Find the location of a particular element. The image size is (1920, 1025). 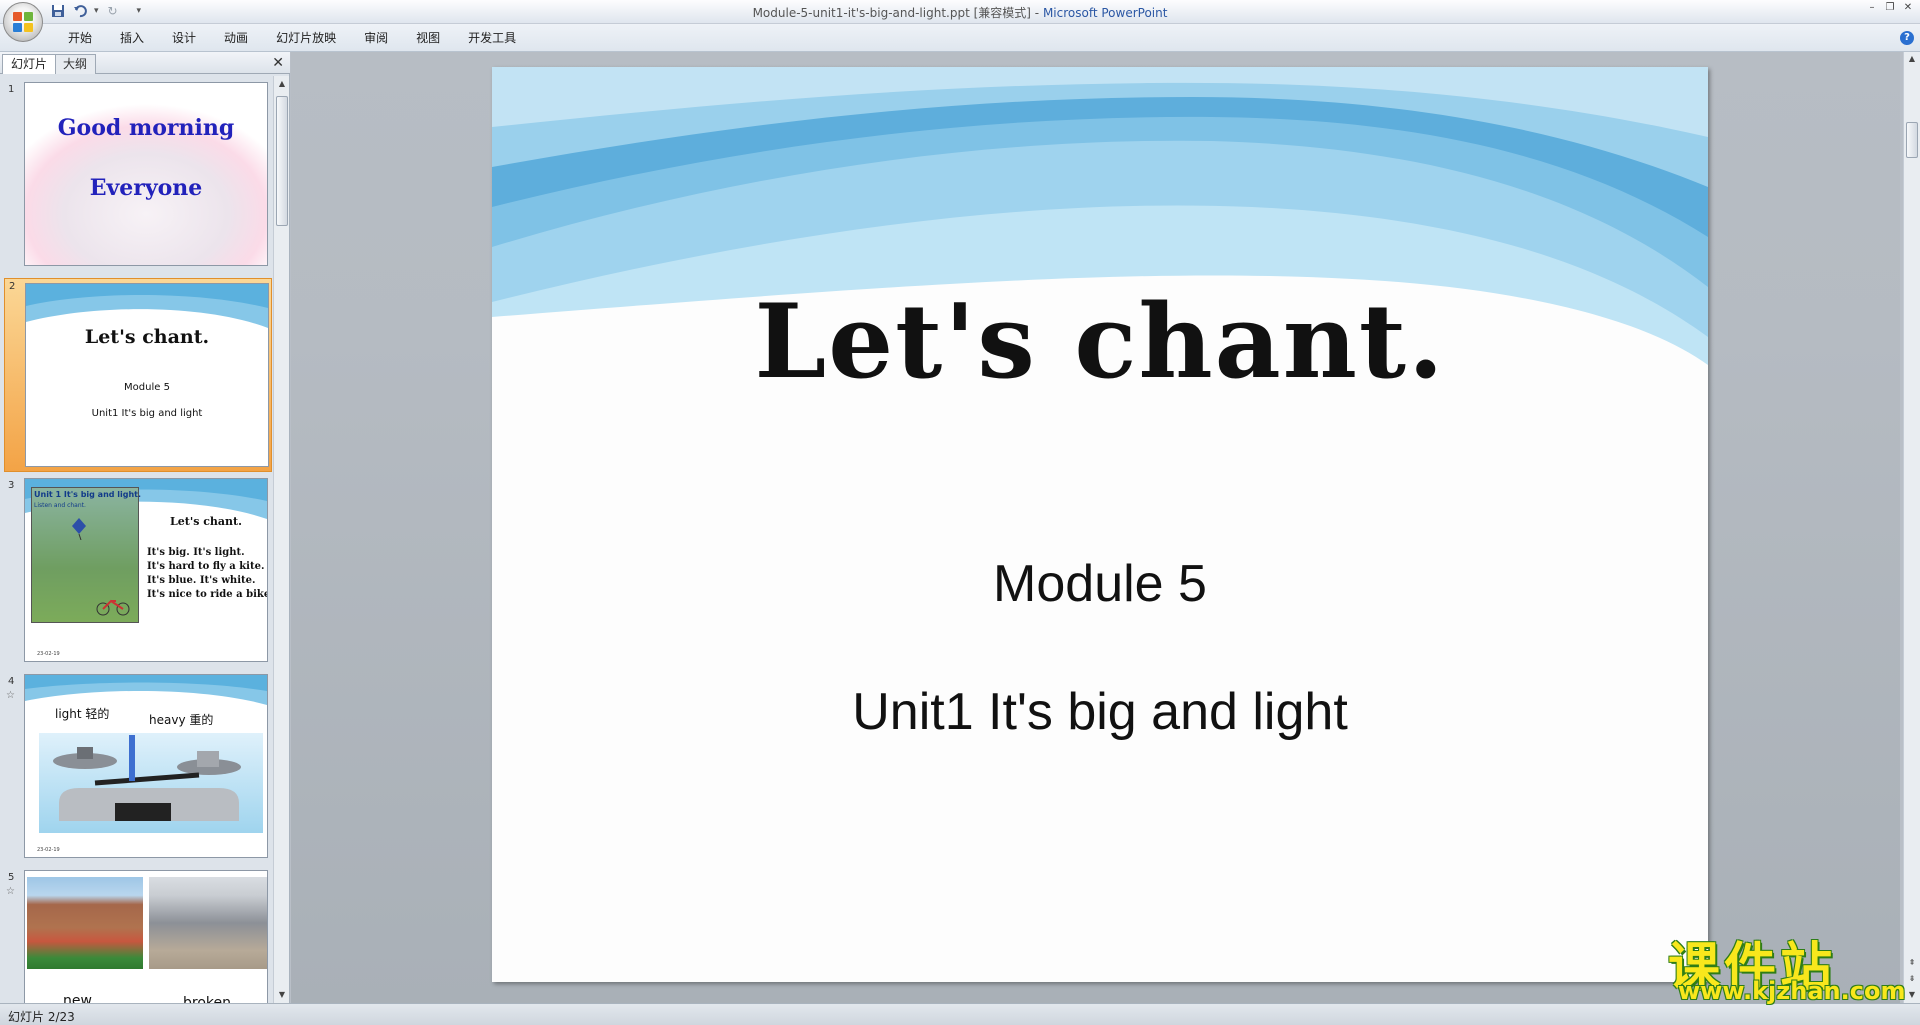

thumbnail-subtitle-2: Unit1 It's big and light is located at coordinates (147, 413).